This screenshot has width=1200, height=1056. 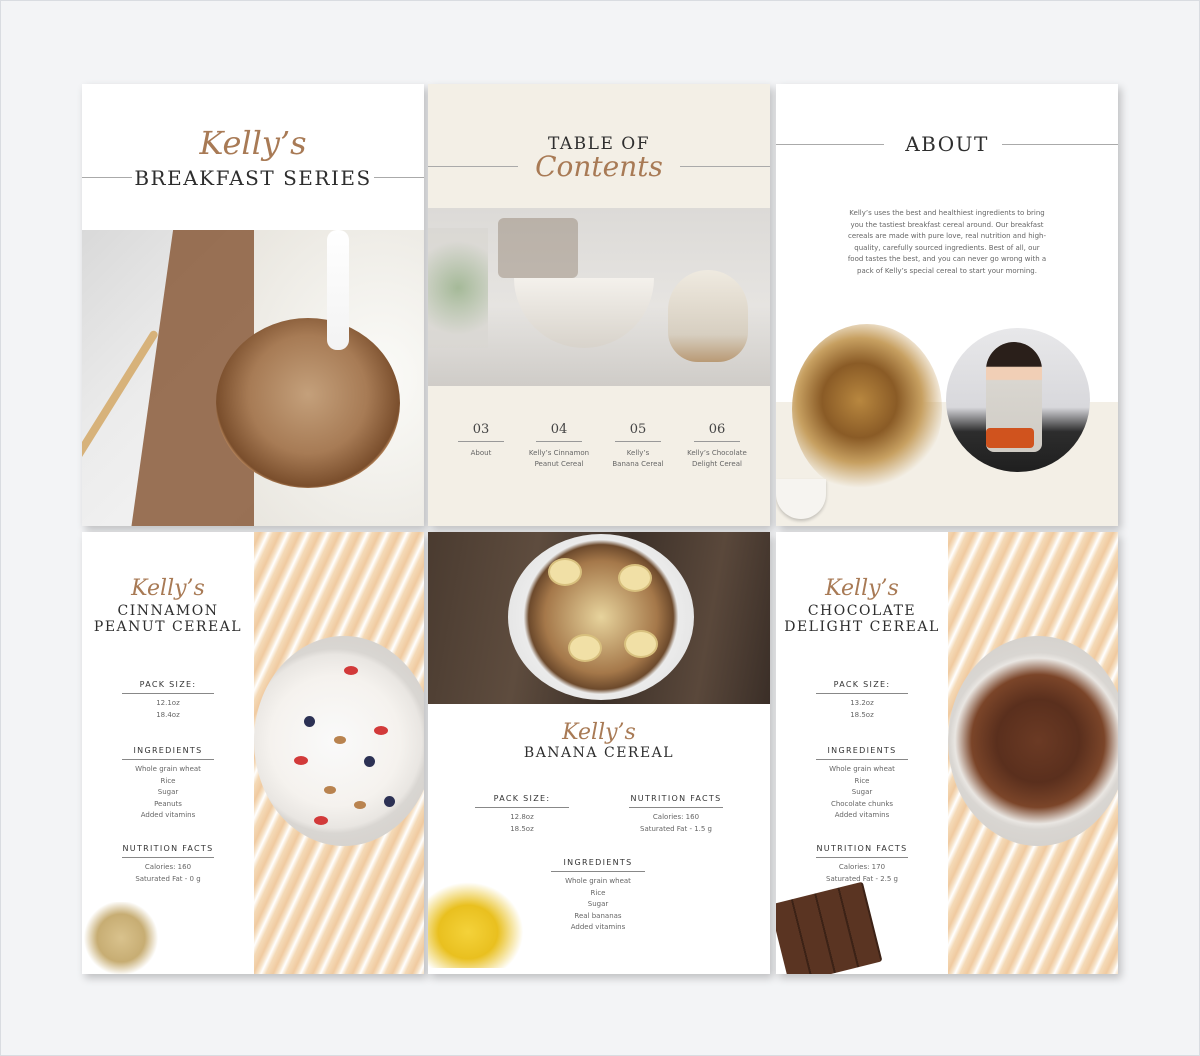 What do you see at coordinates (338, 290) in the screenshot?
I see `milk-pour` at bounding box center [338, 290].